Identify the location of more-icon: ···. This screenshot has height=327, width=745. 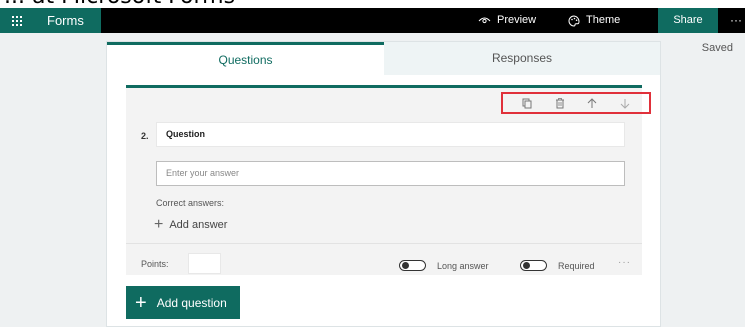
(736, 20).